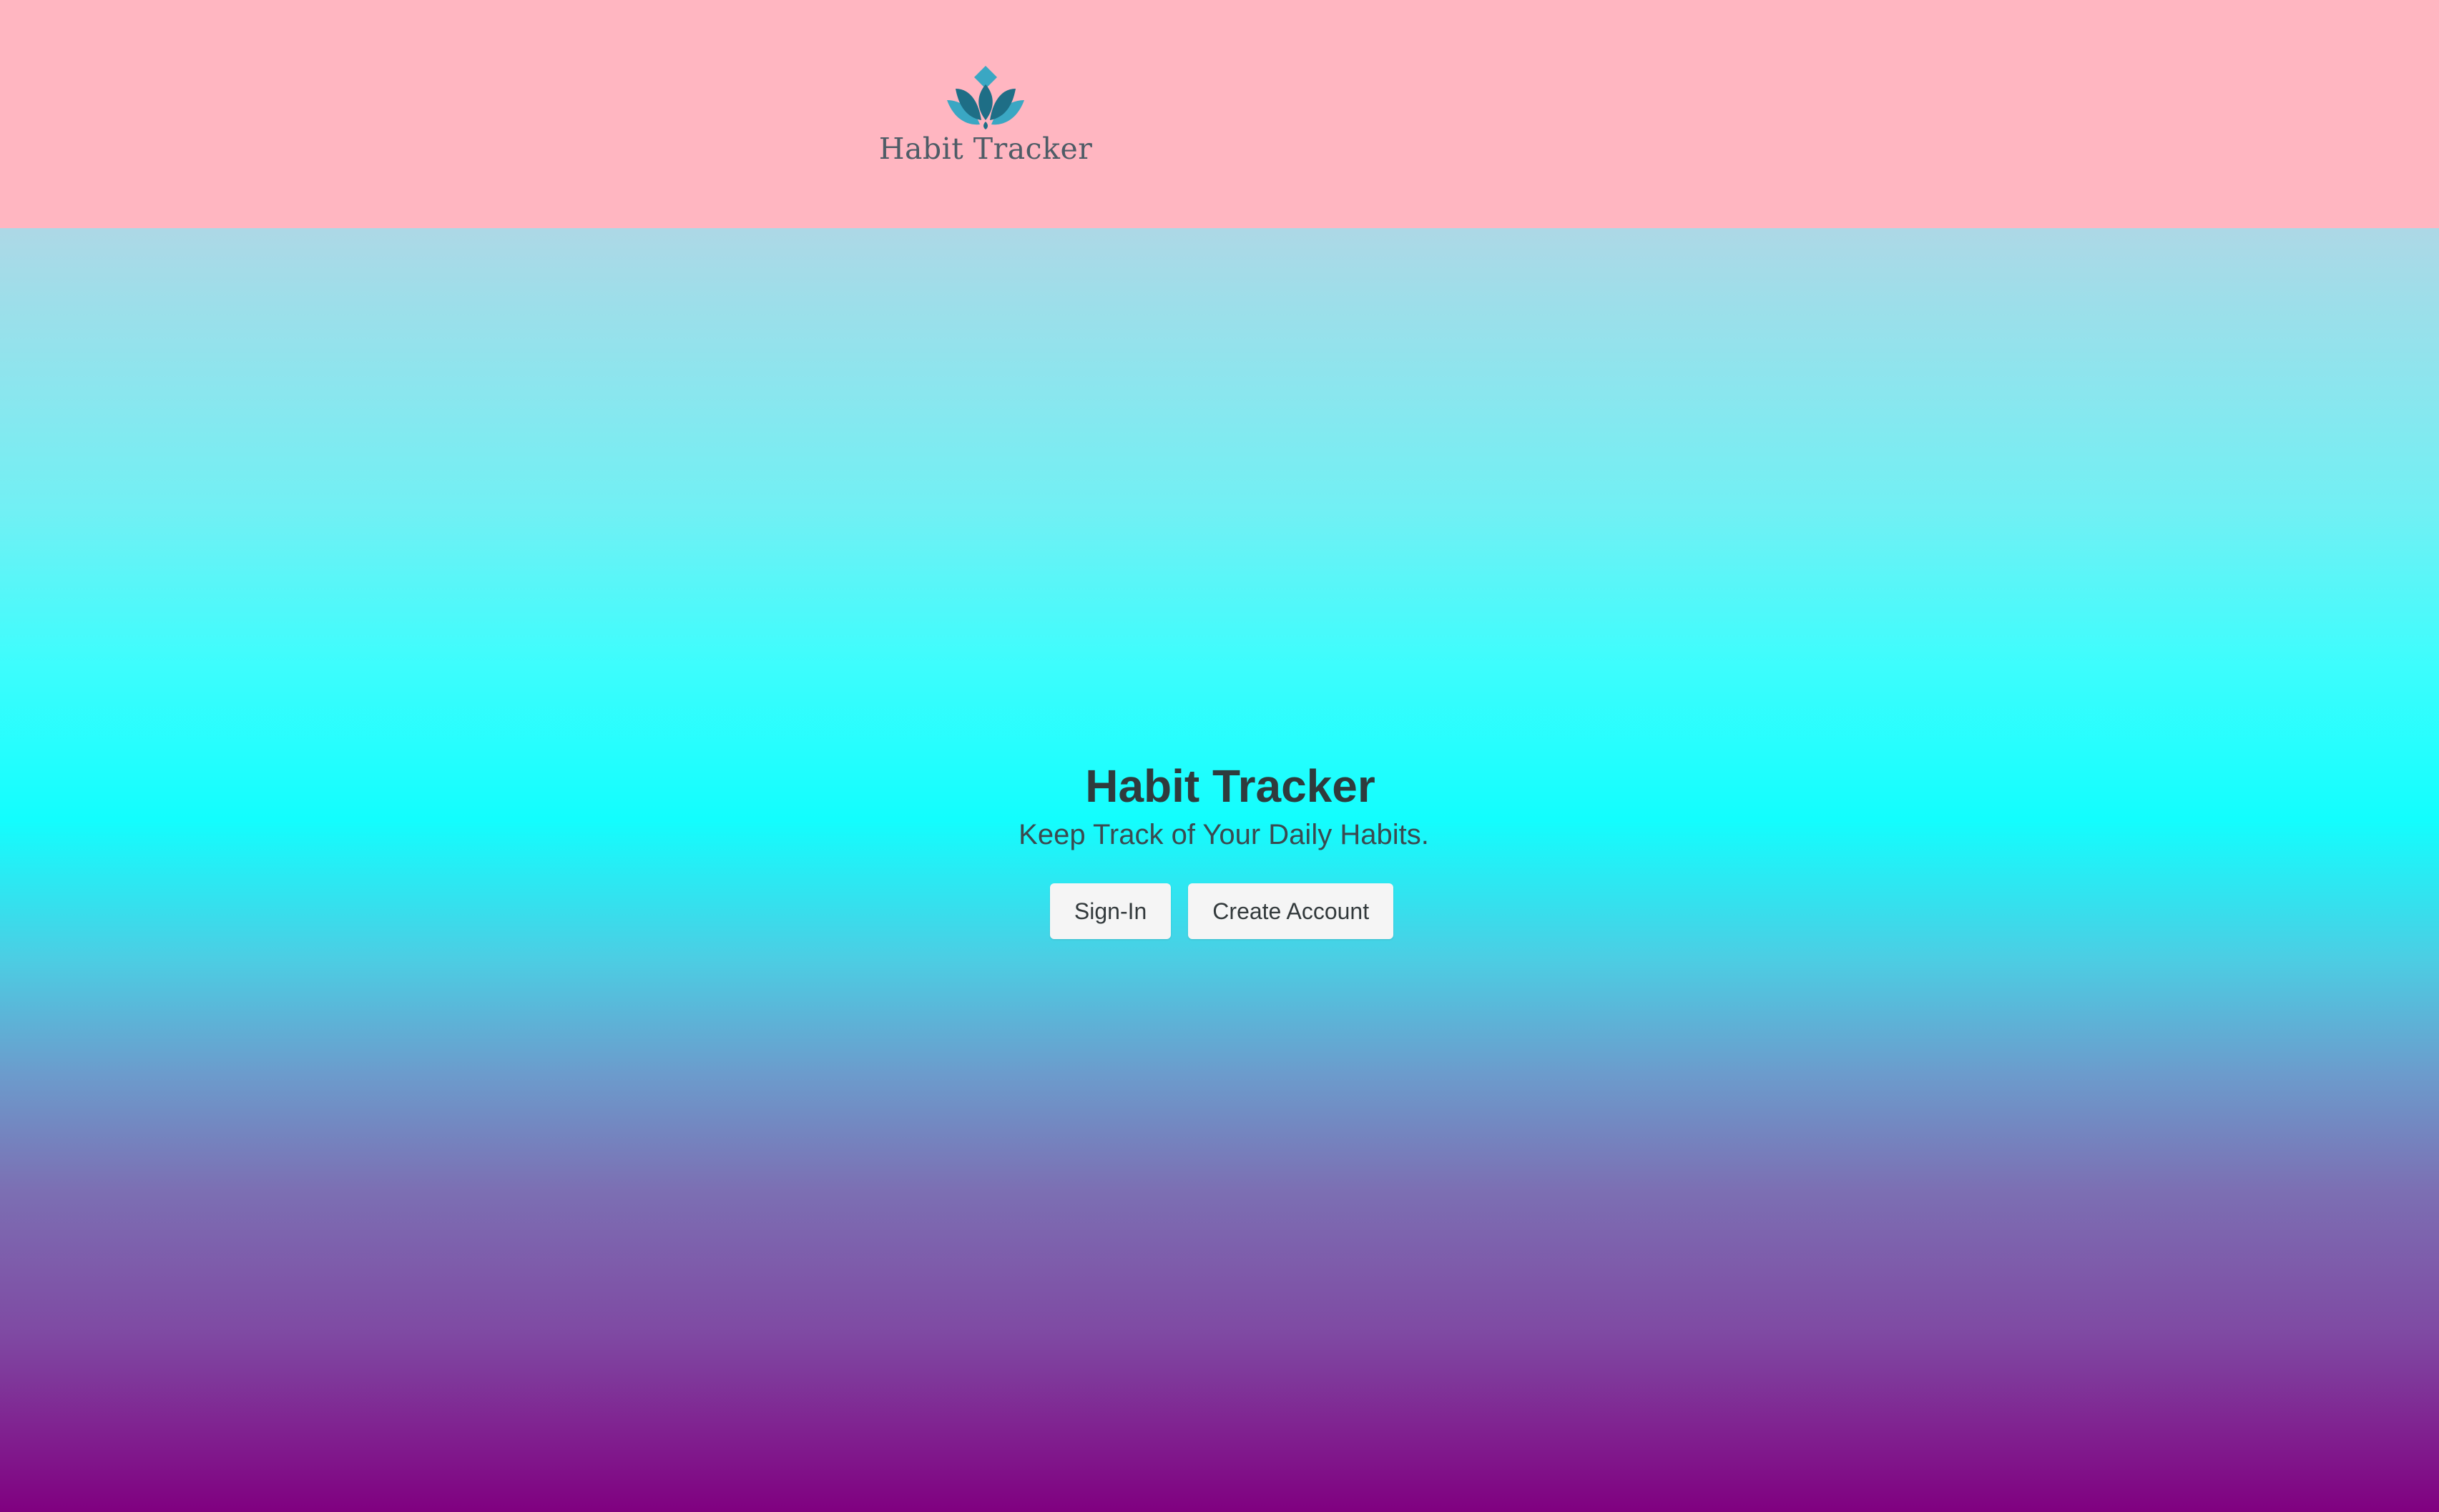 This screenshot has width=2439, height=1512. I want to click on sign-in-button: Sign-In, so click(1110, 911).